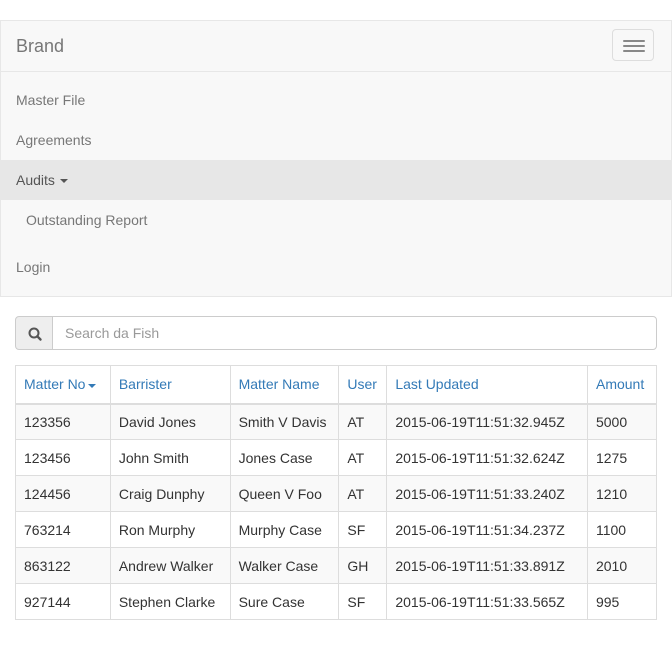 This screenshot has height=646, width=672. What do you see at coordinates (63, 601) in the screenshot?
I see `cell-matter-no: 927144` at bounding box center [63, 601].